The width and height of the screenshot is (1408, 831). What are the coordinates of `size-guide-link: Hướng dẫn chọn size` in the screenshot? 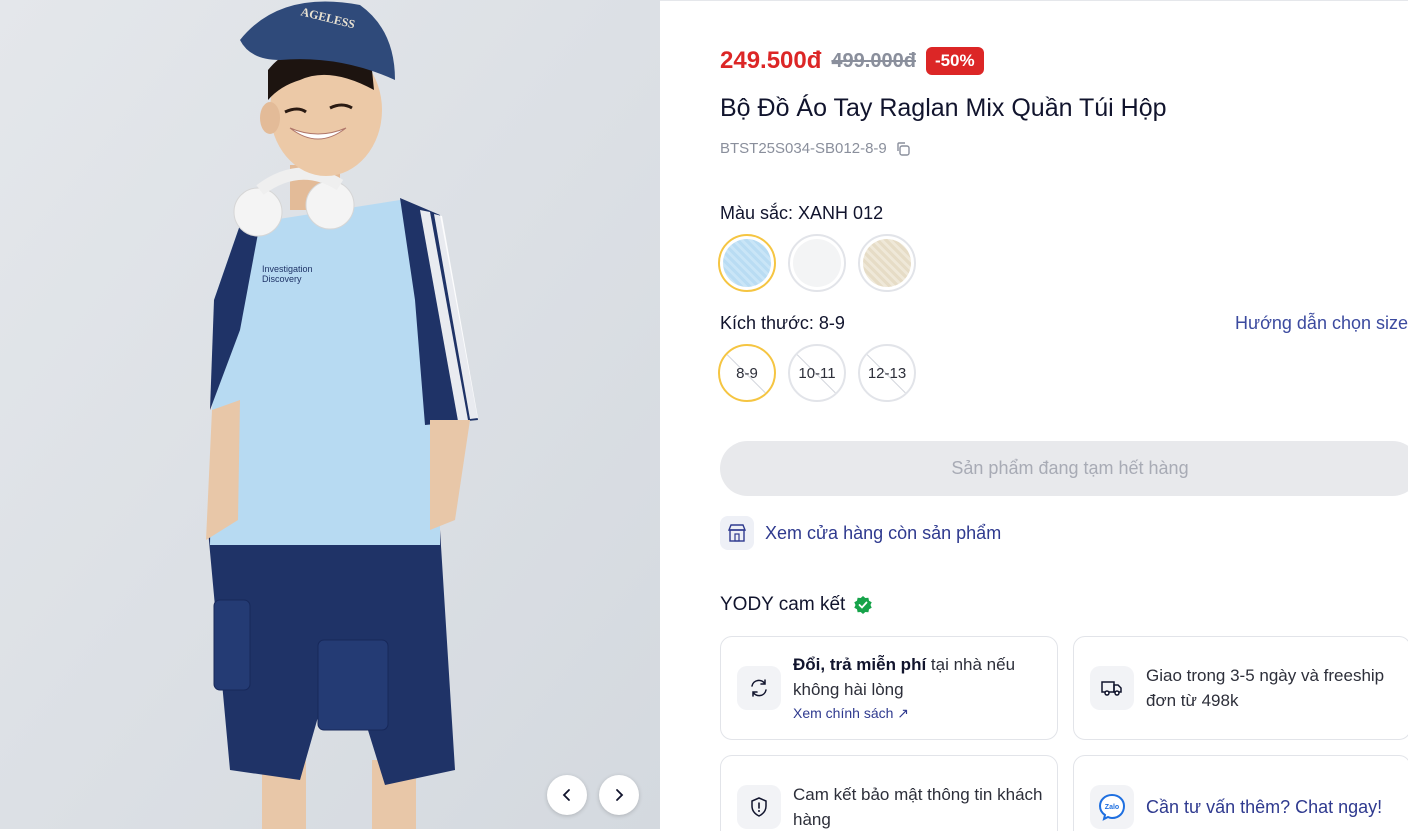 It's located at (1321, 323).